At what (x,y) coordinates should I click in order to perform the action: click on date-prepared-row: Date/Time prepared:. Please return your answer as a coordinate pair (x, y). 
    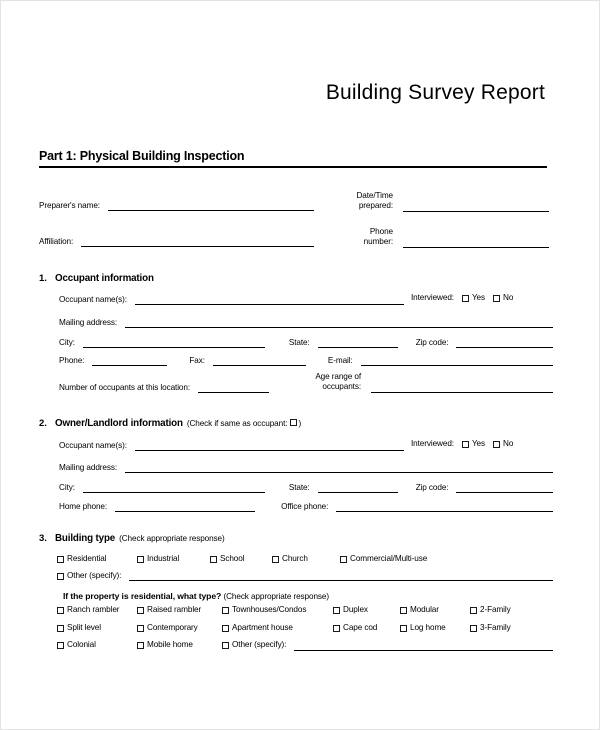
    Looking at the image, I should click on (440, 201).